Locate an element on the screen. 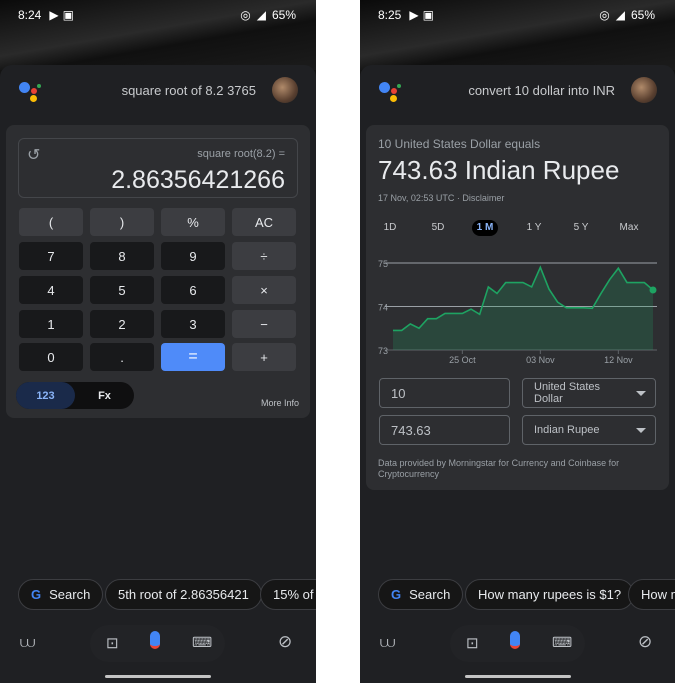 This screenshot has width=675, height=683. calc-key: = is located at coordinates (193, 357).